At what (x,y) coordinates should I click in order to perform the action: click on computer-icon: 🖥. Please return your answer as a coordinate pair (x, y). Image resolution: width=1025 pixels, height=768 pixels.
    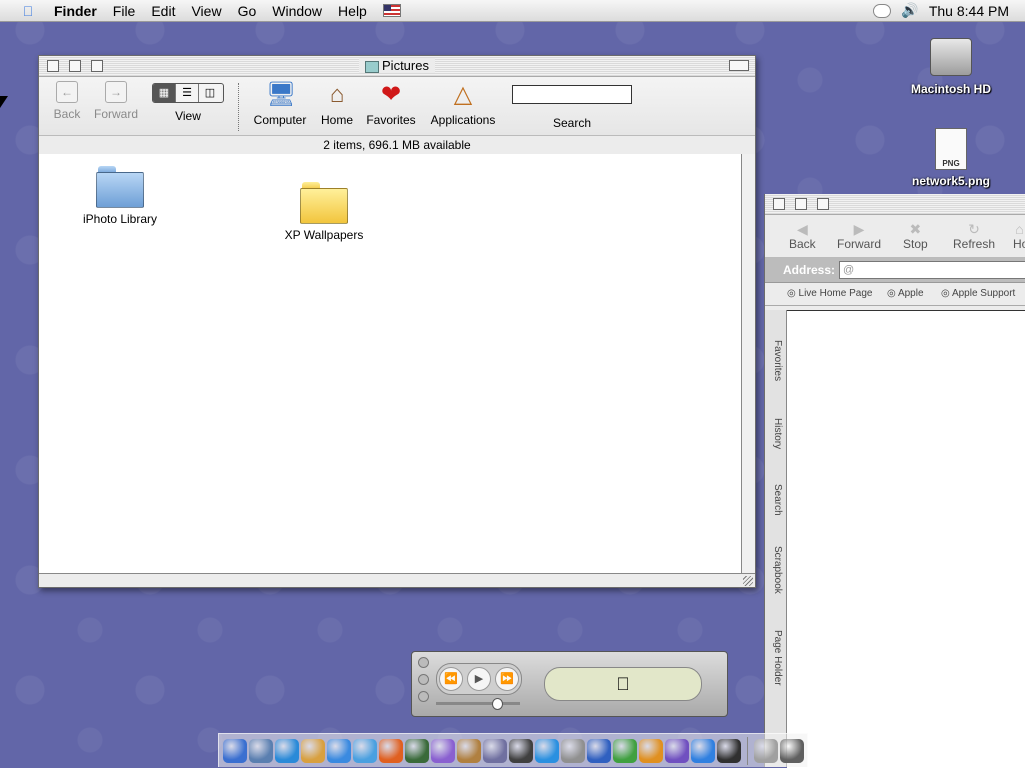
    Looking at the image, I should click on (281, 94).